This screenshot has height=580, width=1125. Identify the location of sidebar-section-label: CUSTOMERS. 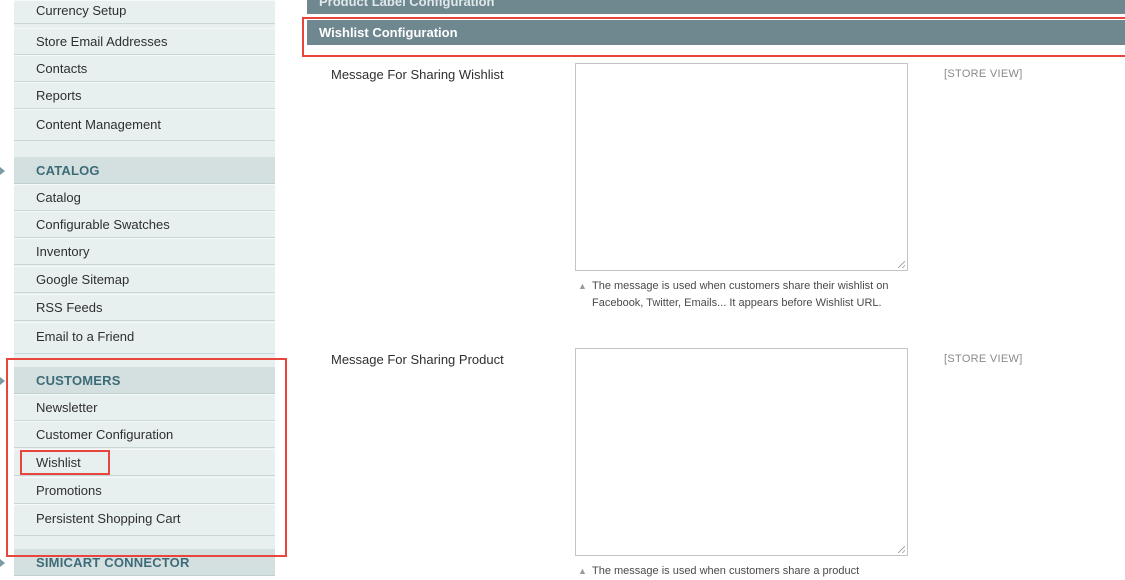
(78, 380).